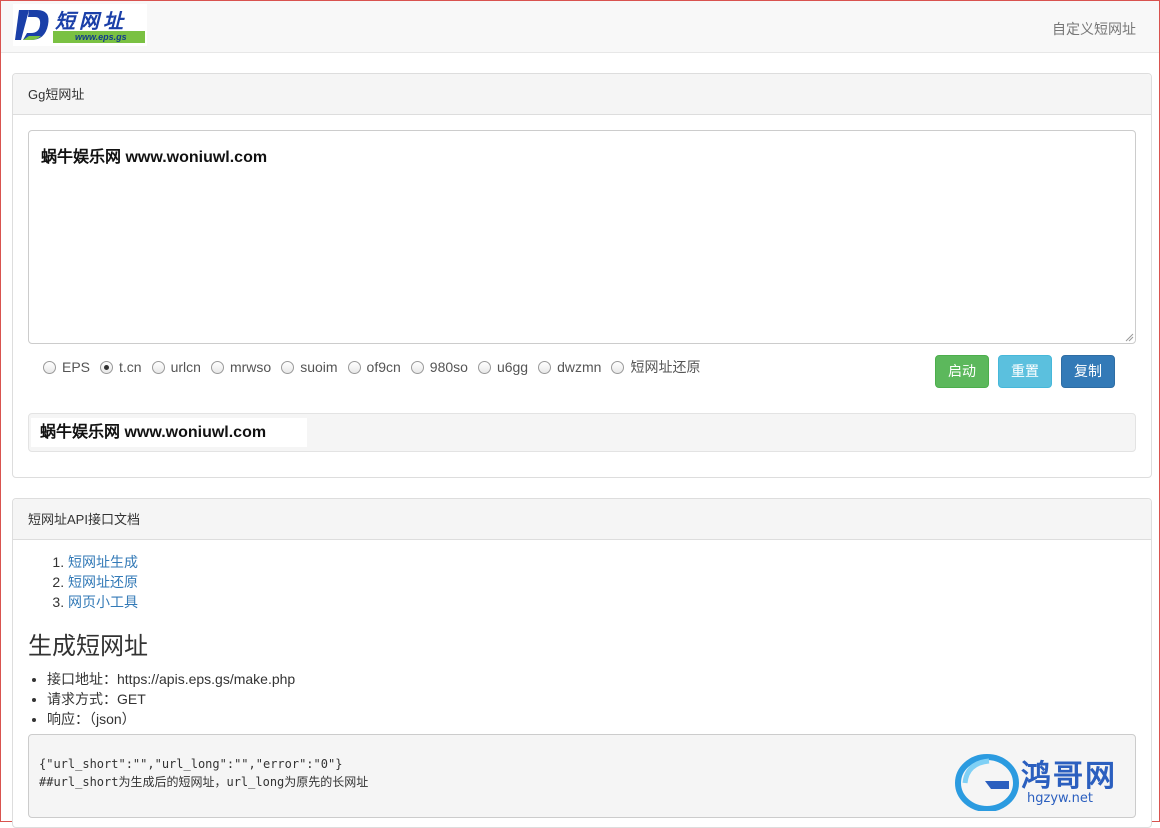  Describe the element at coordinates (591, 719) in the screenshot. I see `spec-item: 响应：（json）` at that location.